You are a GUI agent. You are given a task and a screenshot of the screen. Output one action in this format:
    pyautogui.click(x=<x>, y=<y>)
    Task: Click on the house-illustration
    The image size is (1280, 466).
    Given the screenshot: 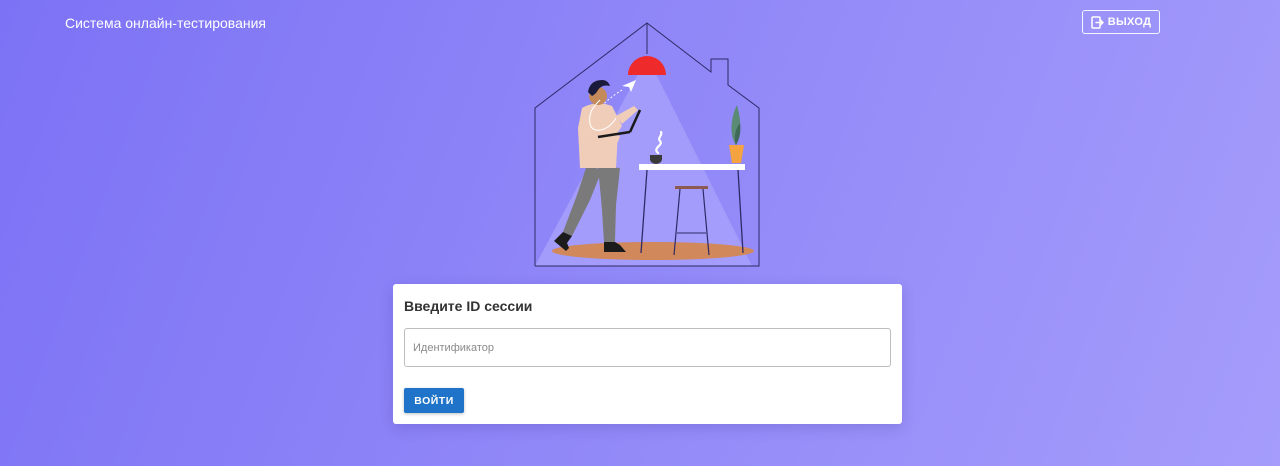 What is the action you would take?
    pyautogui.click(x=647, y=144)
    